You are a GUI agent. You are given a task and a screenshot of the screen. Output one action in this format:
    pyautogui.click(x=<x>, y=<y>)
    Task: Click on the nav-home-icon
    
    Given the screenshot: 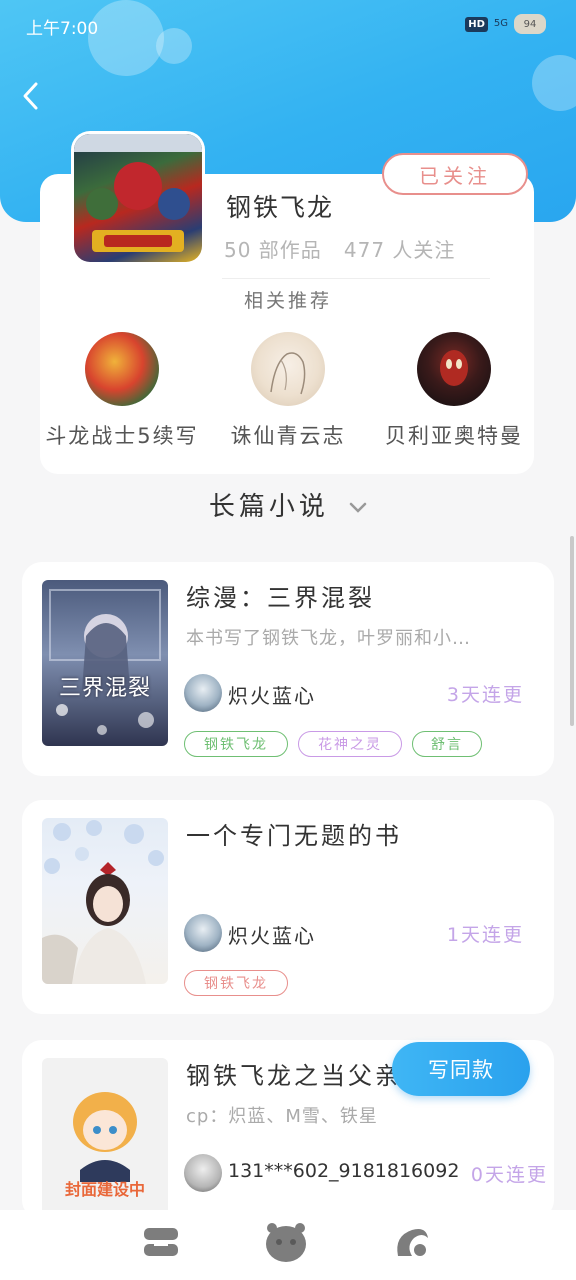 What is the action you would take?
    pyautogui.click(x=286, y=1245)
    